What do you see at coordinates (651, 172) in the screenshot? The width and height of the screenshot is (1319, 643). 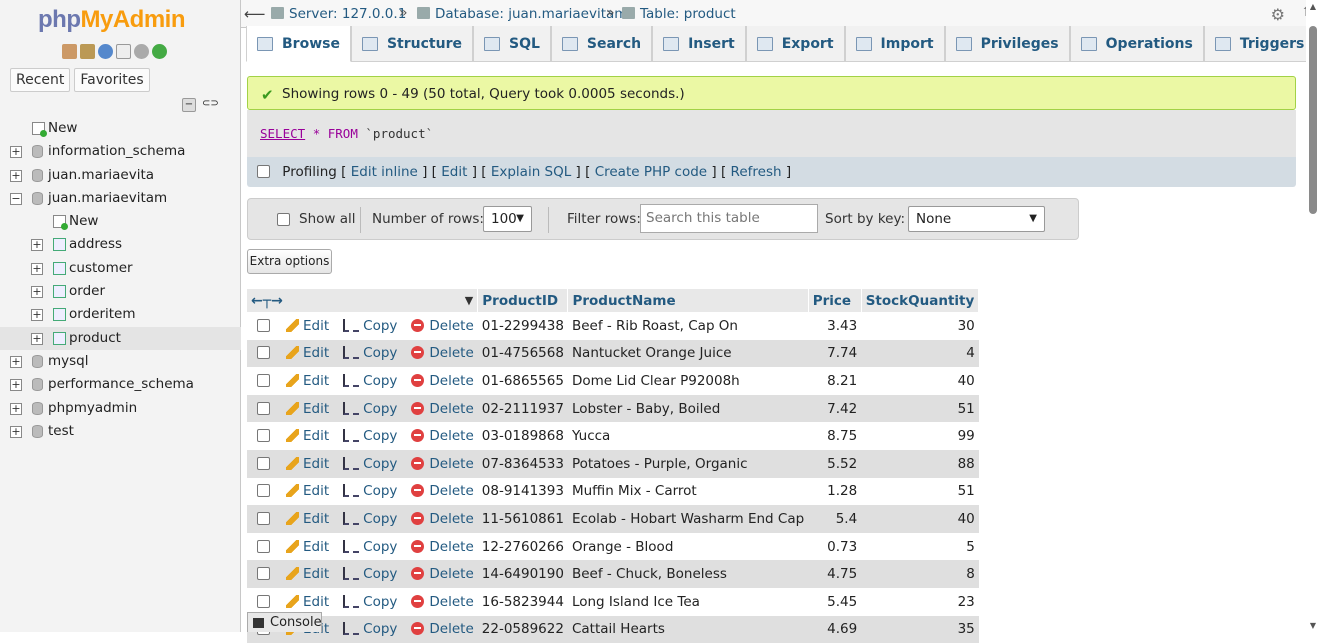 I see `create-php-code-link: Create PHP code` at bounding box center [651, 172].